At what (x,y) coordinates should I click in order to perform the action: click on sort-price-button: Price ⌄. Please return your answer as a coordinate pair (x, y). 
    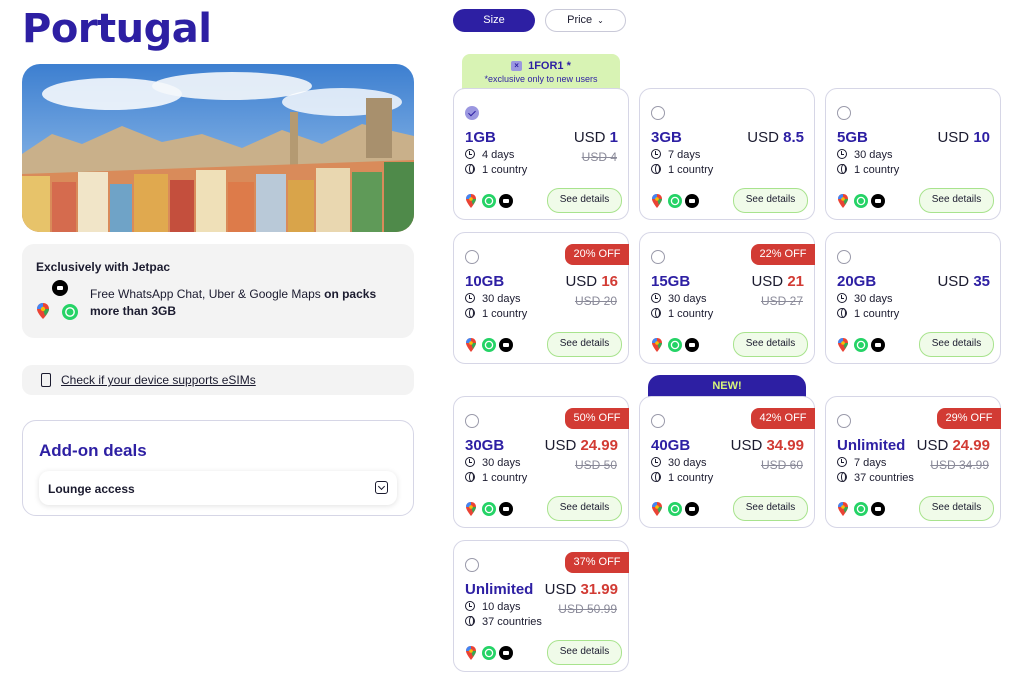
    Looking at the image, I should click on (585, 20).